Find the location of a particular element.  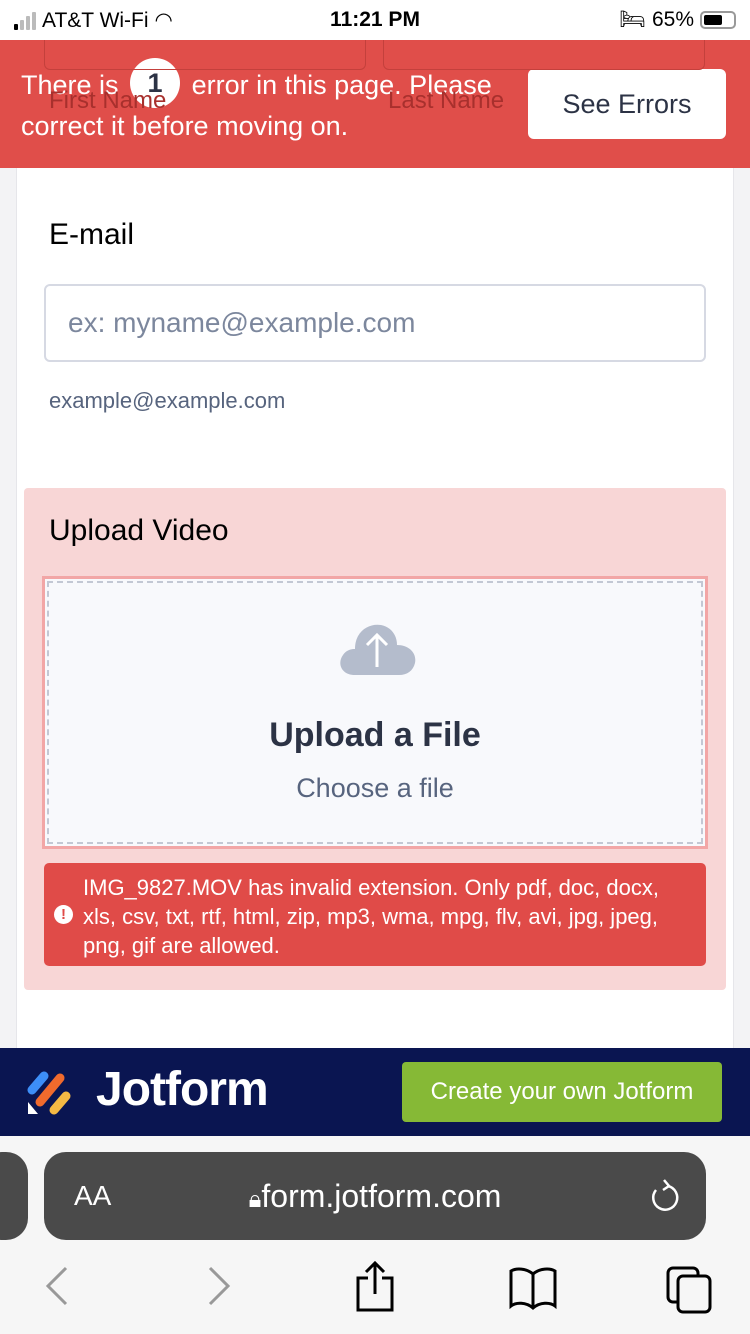

tabs-icon is located at coordinates (690, 1290).